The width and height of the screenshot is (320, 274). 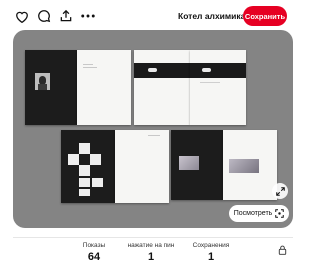 What do you see at coordinates (265, 16) in the screenshot?
I see `save-button: Сохранить` at bounding box center [265, 16].